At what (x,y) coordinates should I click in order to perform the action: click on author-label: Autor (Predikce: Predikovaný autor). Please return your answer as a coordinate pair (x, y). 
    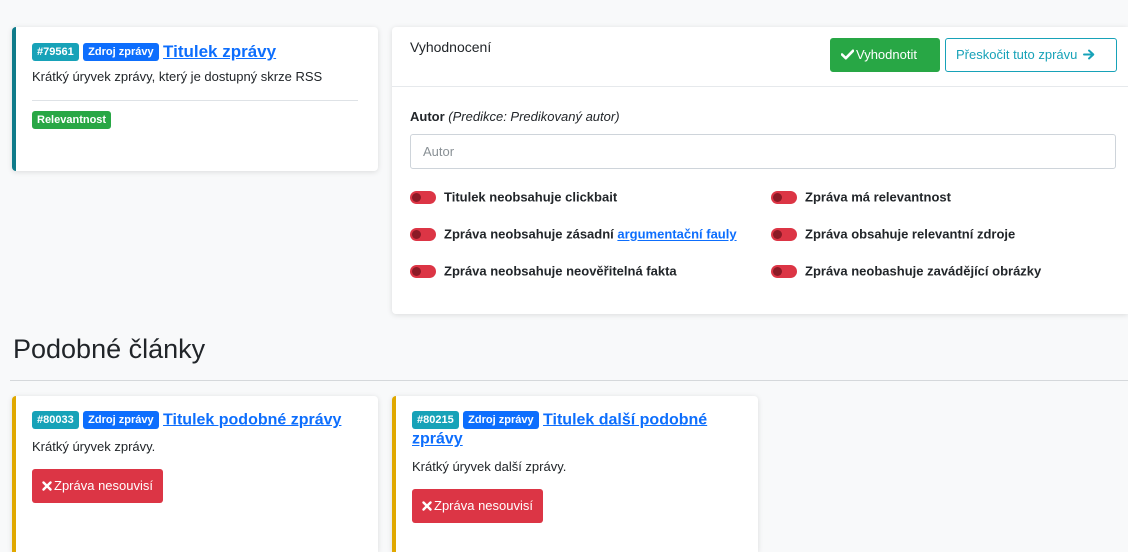
    Looking at the image, I should click on (515, 116).